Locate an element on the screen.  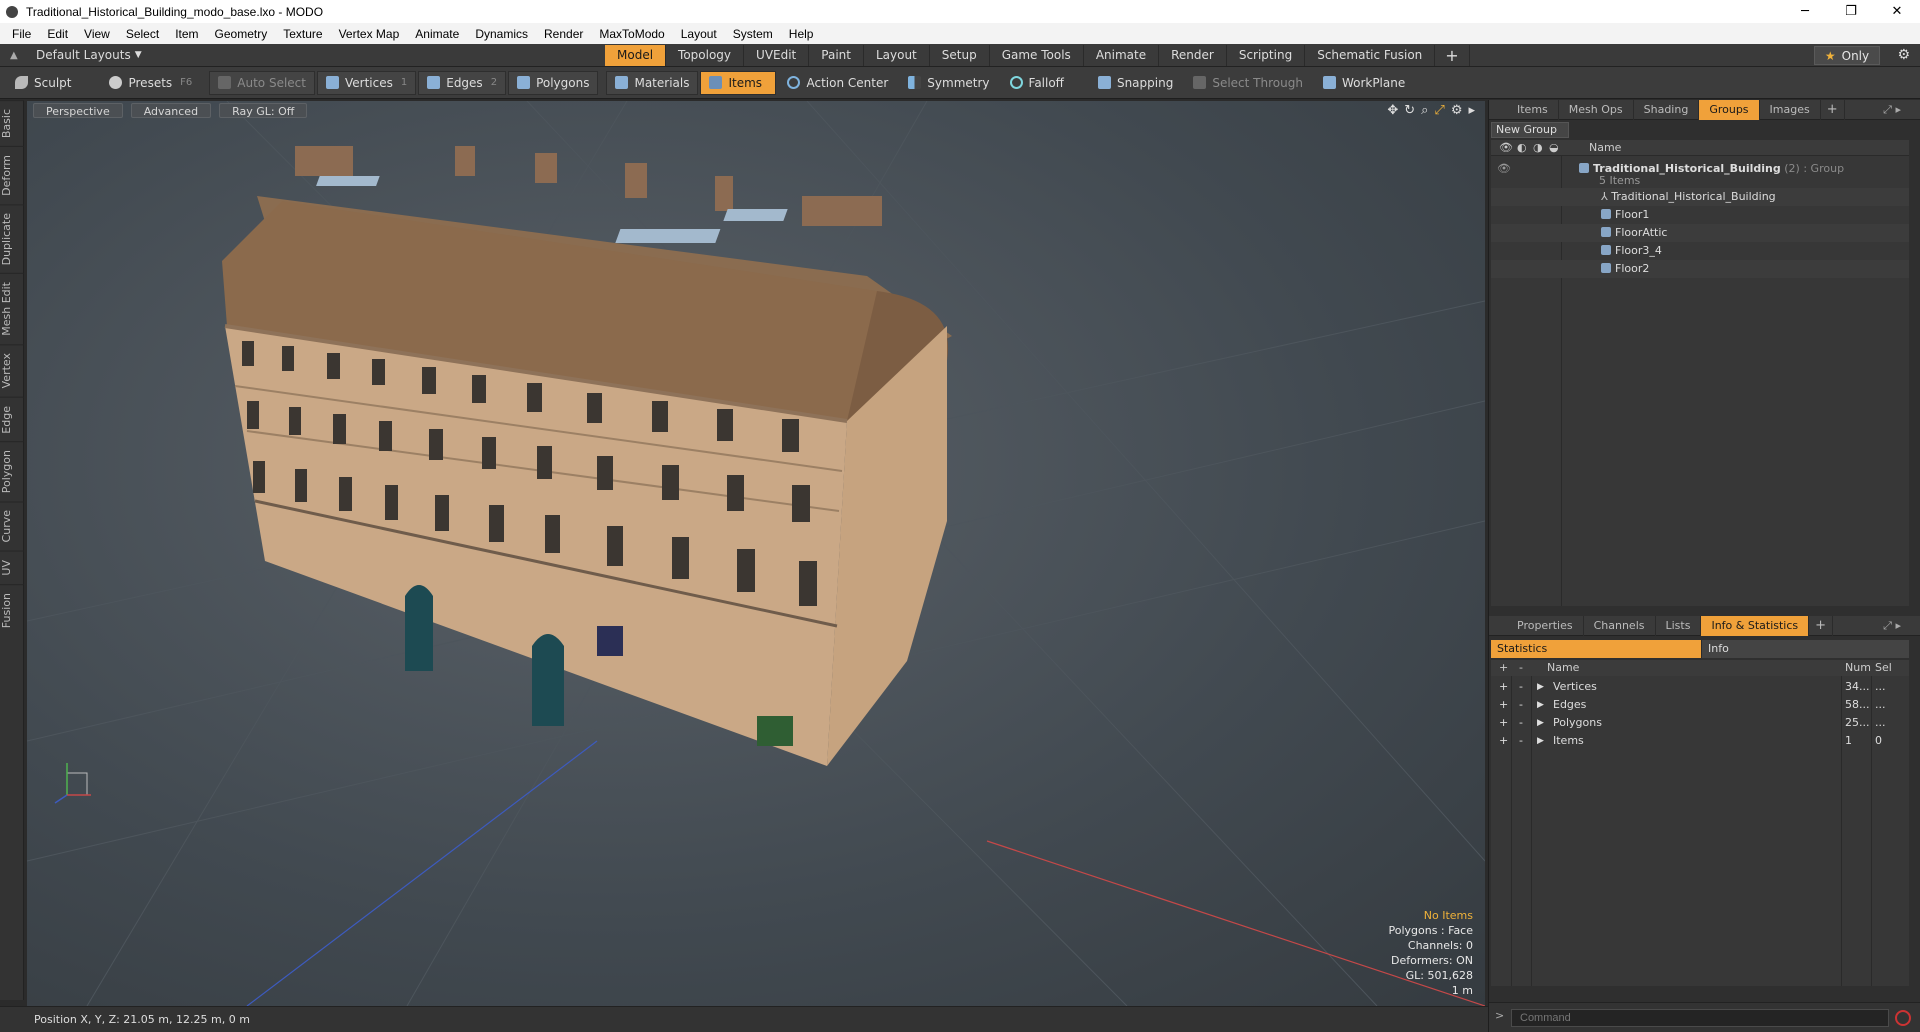
menu-system: System is located at coordinates (753, 34).